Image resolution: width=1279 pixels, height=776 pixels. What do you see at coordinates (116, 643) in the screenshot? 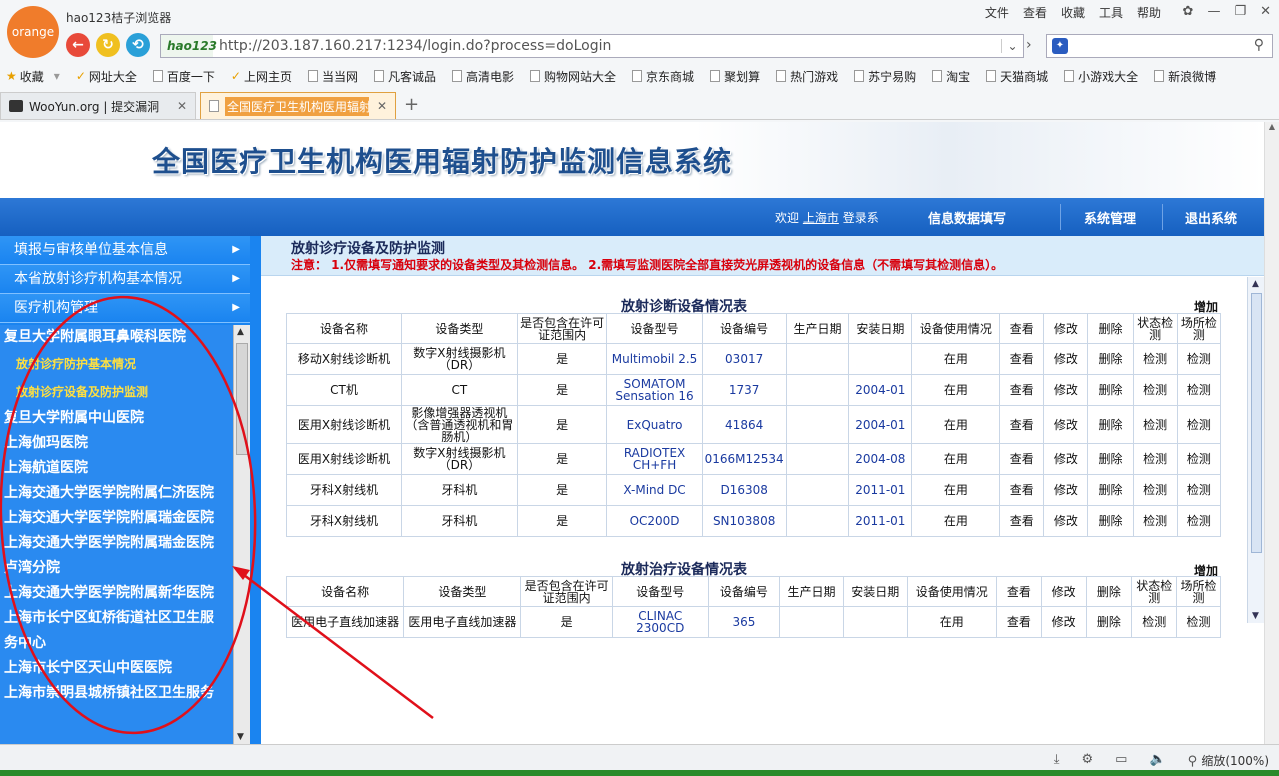
I see `tree-hospital-item: 务中心` at bounding box center [116, 643].